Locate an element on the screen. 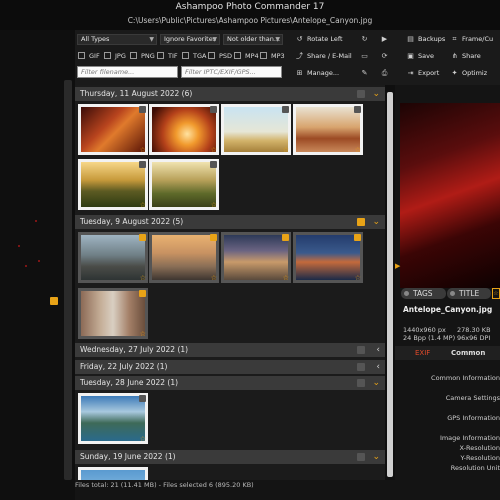 The height and width of the screenshot is (500, 500). rating-star-icon: ☆ is located at coordinates (496, 293).